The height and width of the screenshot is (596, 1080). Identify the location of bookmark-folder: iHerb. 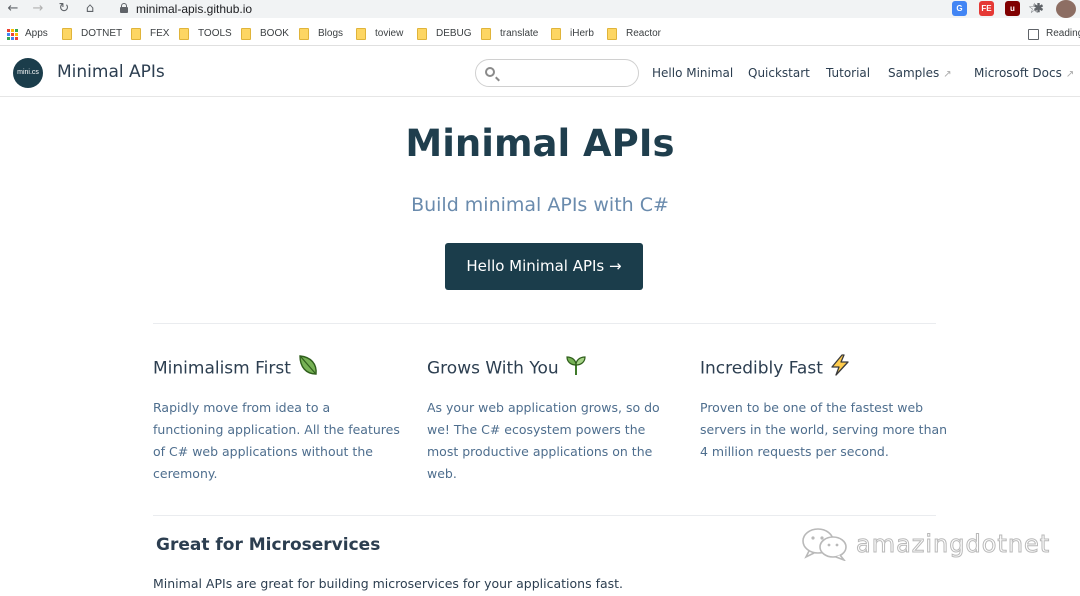
(572, 34).